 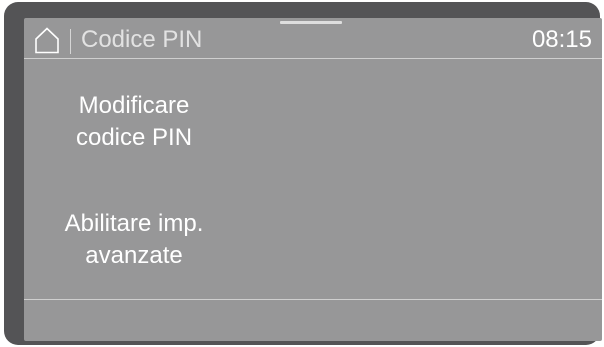 What do you see at coordinates (561, 39) in the screenshot?
I see `clock-time: 08:15` at bounding box center [561, 39].